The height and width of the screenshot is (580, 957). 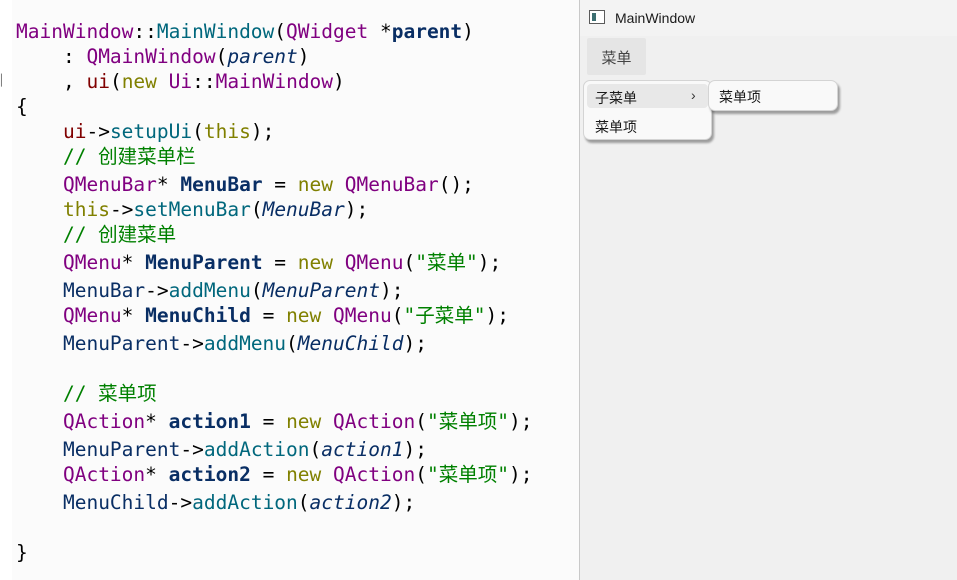 I want to click on menu-item-action1: 菜单项, so click(x=647, y=125).